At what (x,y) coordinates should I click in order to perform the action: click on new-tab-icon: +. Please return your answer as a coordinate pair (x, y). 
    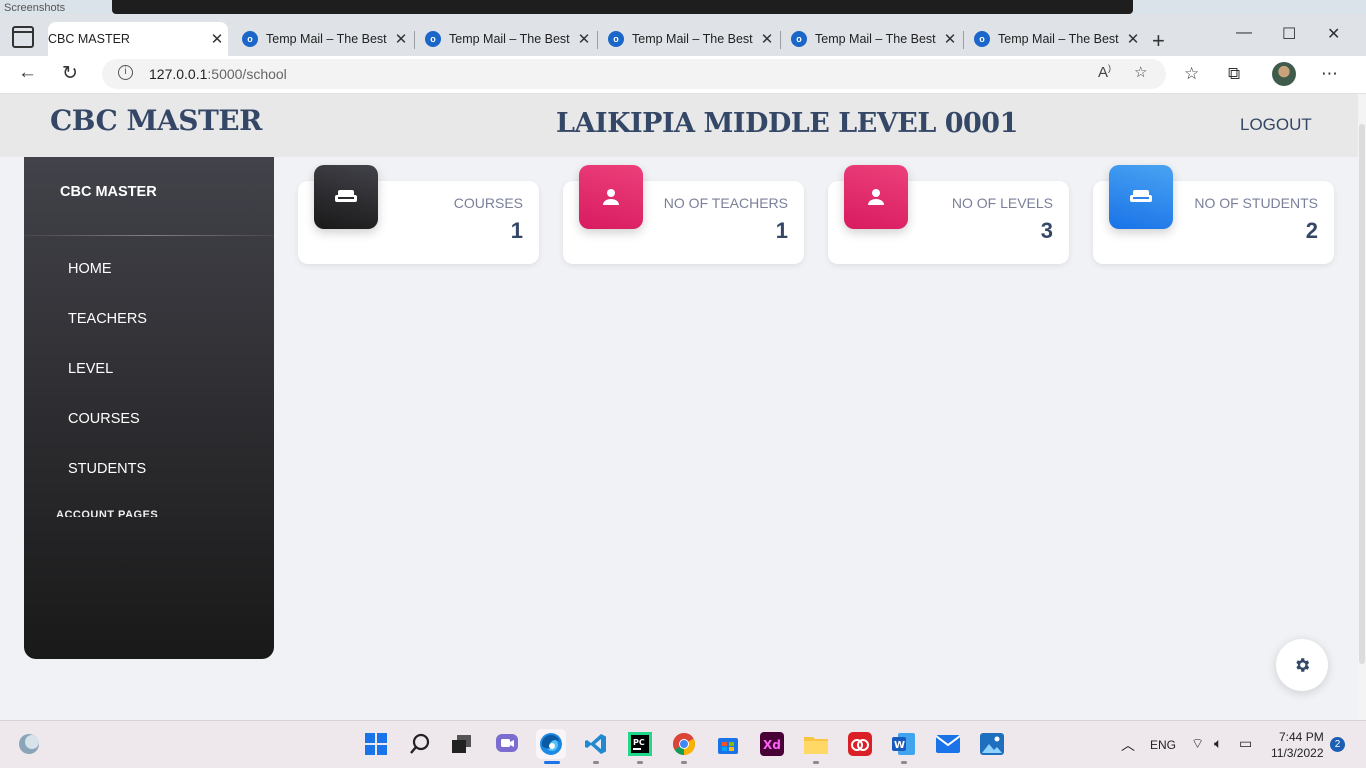
    Looking at the image, I should click on (1158, 41).